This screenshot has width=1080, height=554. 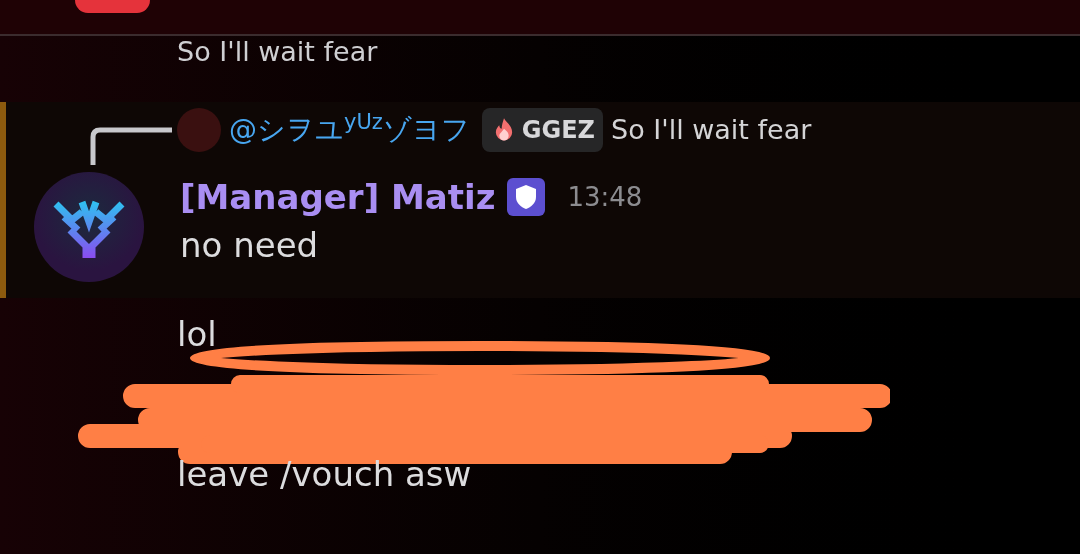 What do you see at coordinates (199, 130) in the screenshot?
I see `avatar-photo-placeholder` at bounding box center [199, 130].